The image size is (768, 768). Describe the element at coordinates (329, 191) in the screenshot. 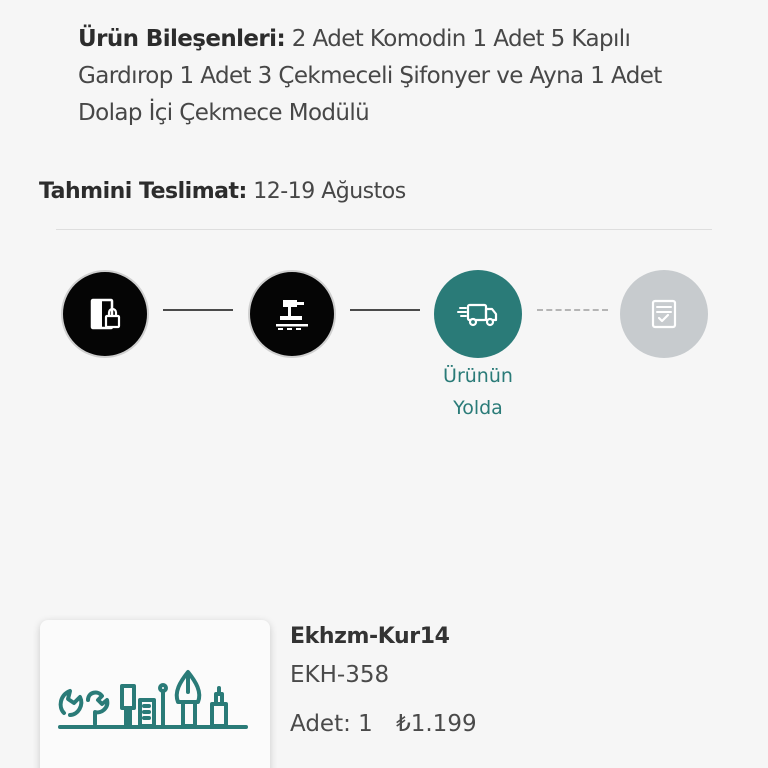

I see `delivery-value: 12-19 Ağustos` at that location.